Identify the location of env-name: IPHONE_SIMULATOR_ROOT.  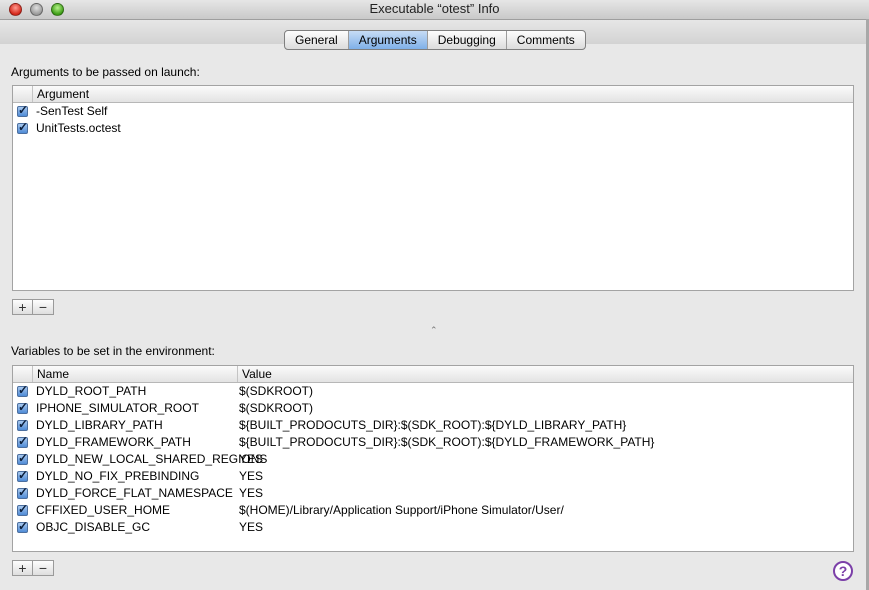
(117, 408).